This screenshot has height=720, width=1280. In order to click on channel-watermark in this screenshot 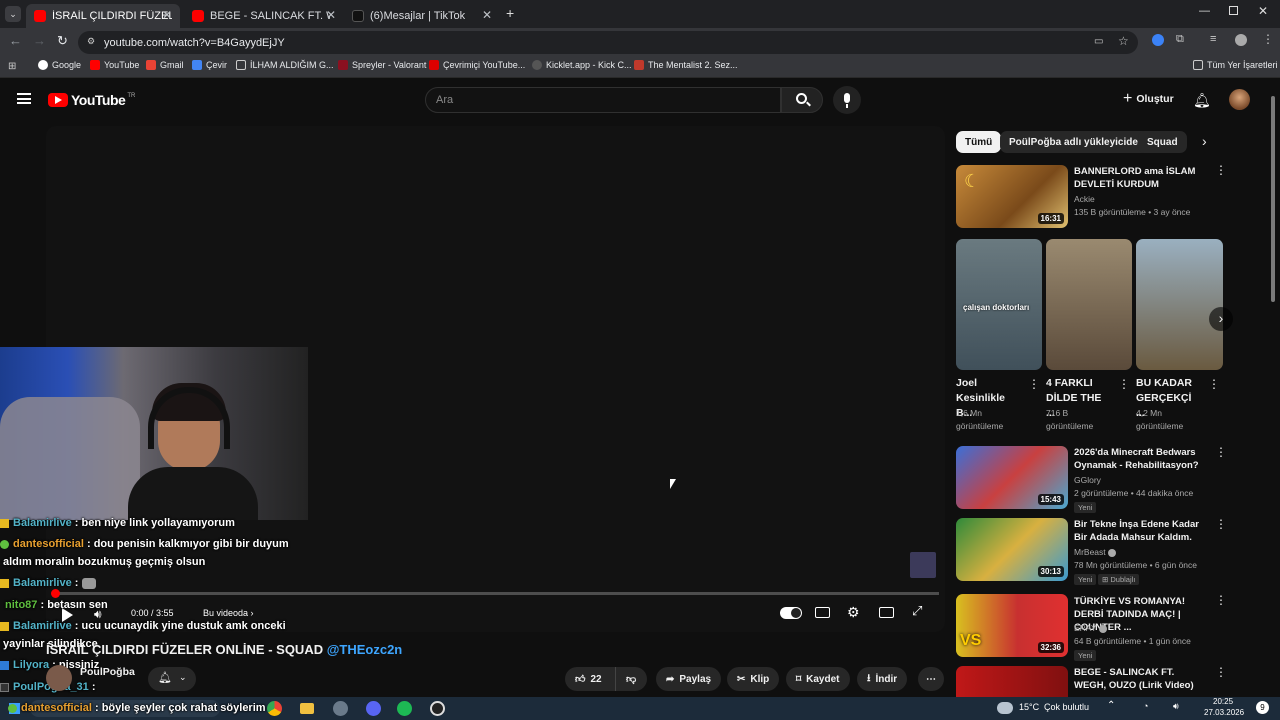, I will do `click(923, 565)`.